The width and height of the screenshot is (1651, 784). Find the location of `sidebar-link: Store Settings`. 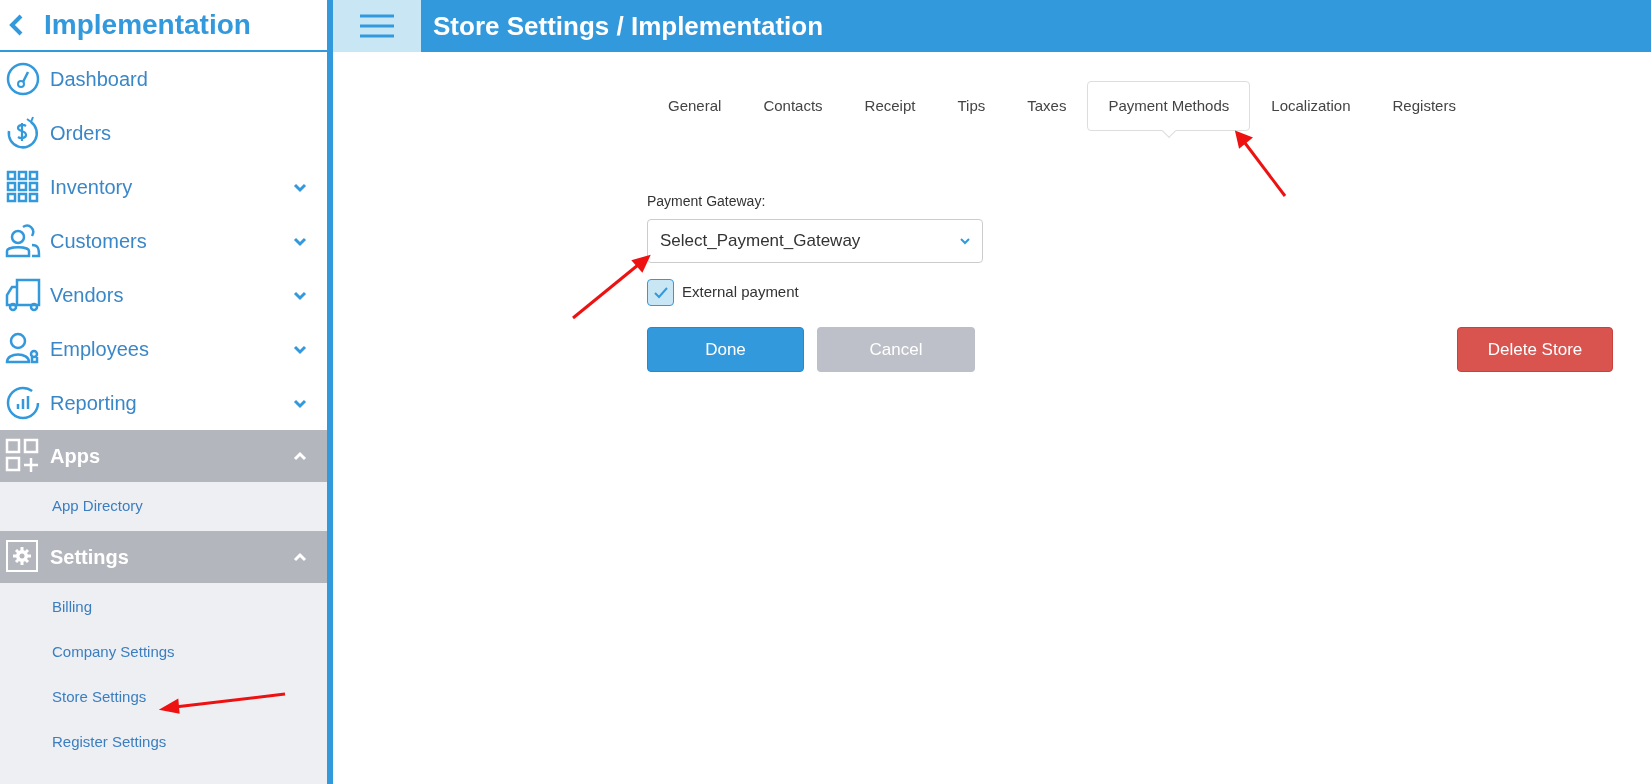

sidebar-link: Store Settings is located at coordinates (99, 697).